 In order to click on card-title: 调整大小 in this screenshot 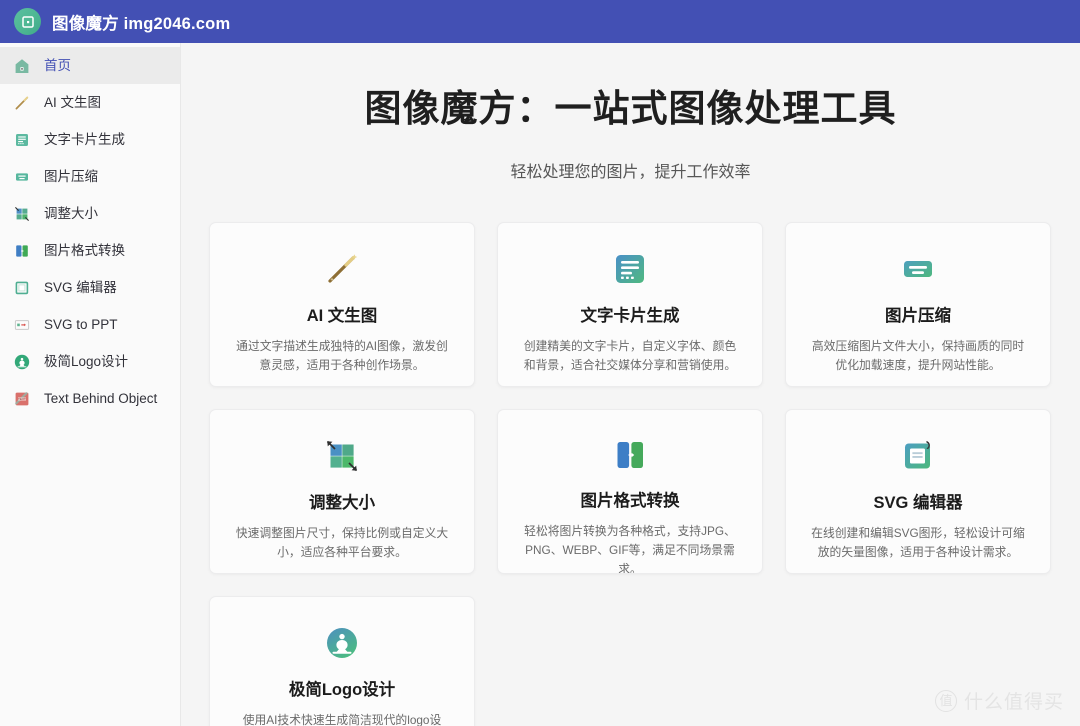, I will do `click(342, 502)`.